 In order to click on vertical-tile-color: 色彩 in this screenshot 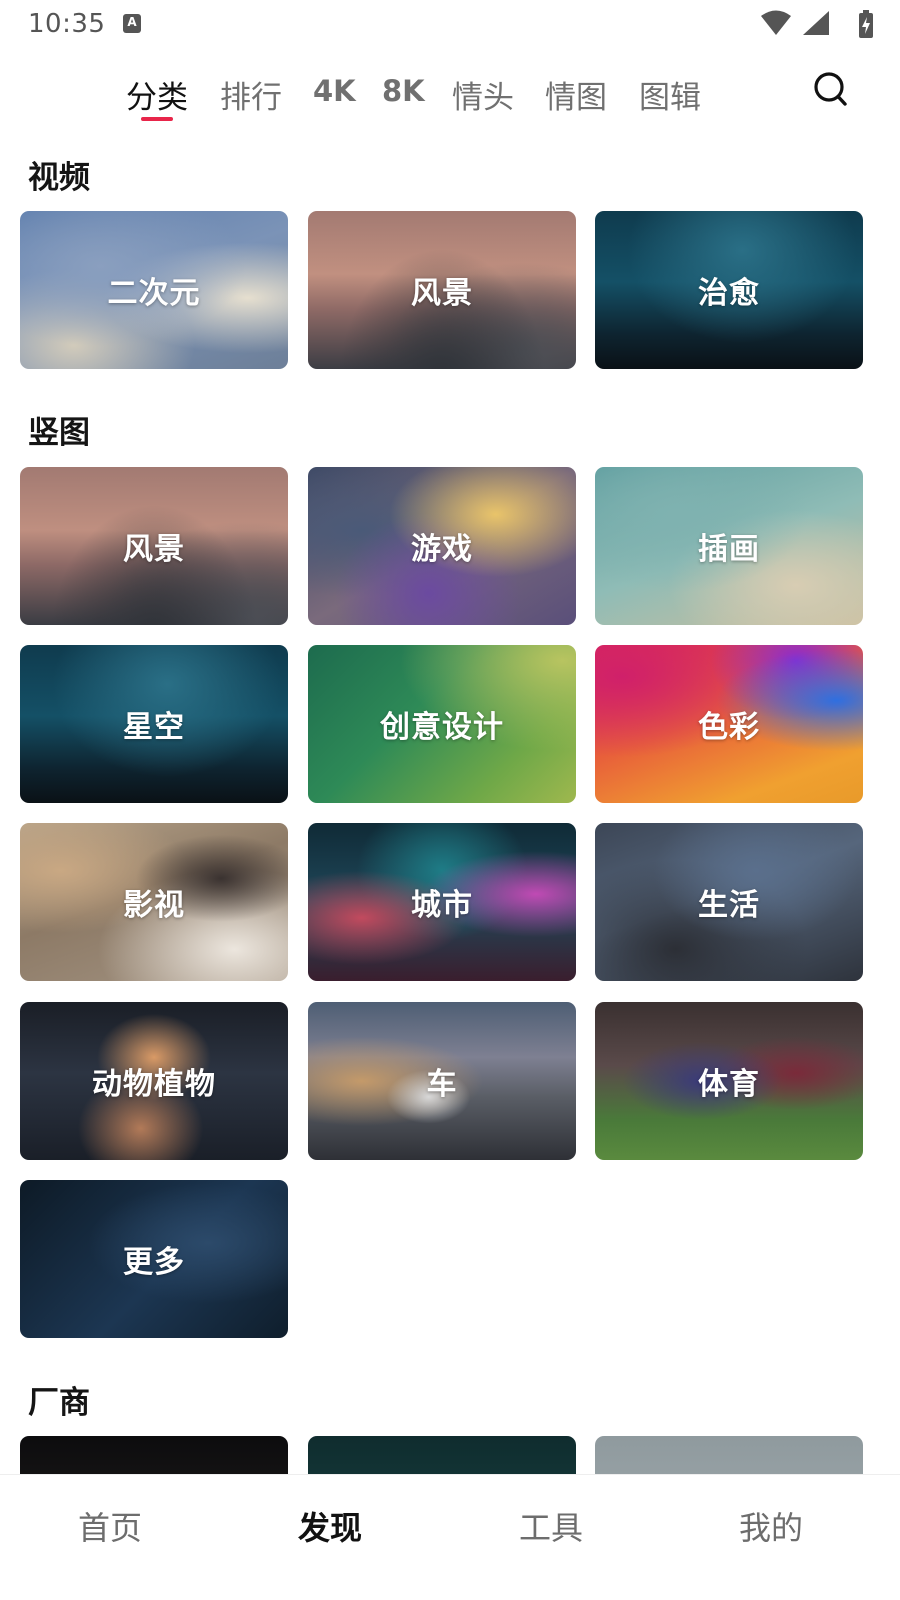, I will do `click(729, 724)`.